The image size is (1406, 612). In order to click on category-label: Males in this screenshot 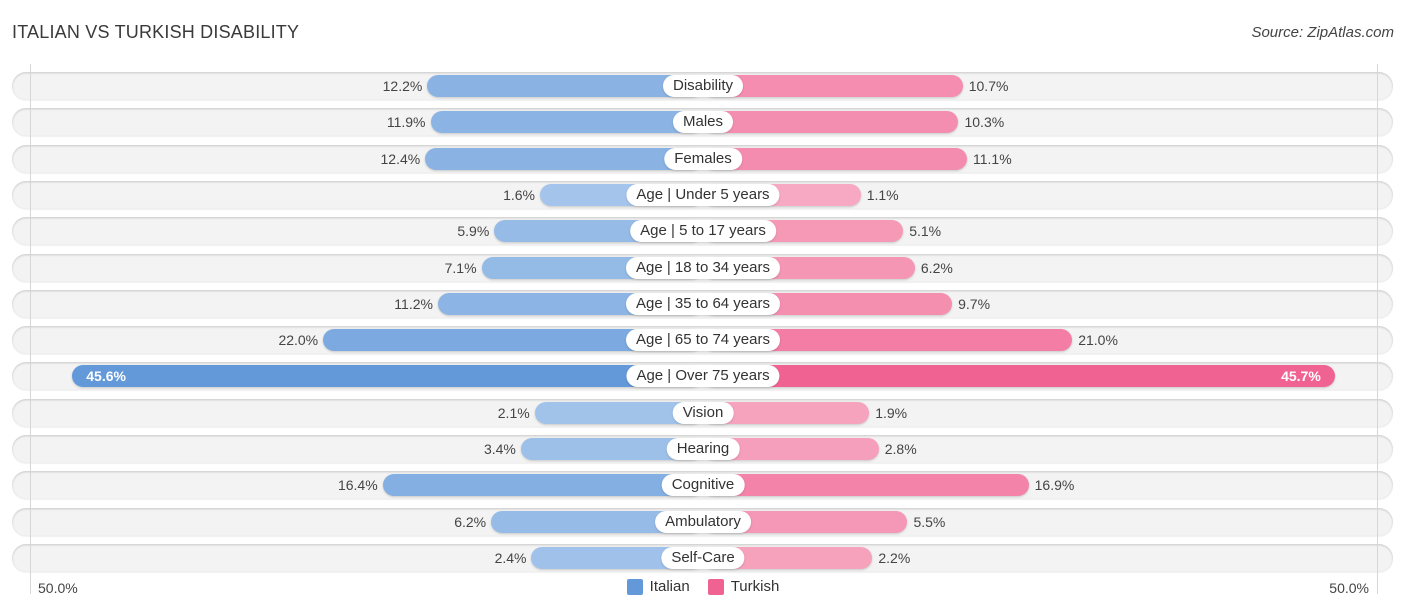, I will do `click(703, 122)`.